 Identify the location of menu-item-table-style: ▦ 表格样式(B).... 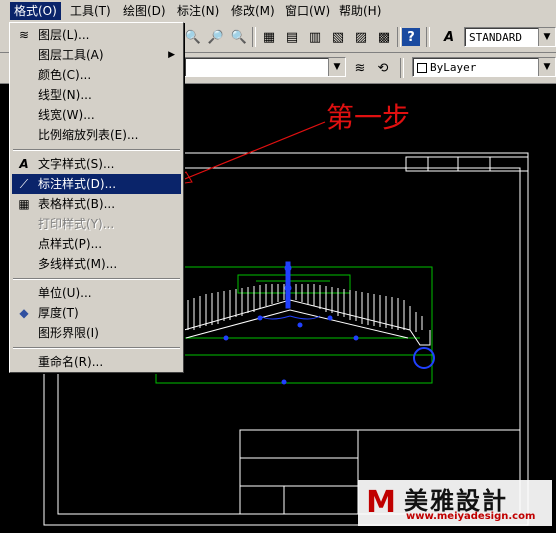
(96, 204).